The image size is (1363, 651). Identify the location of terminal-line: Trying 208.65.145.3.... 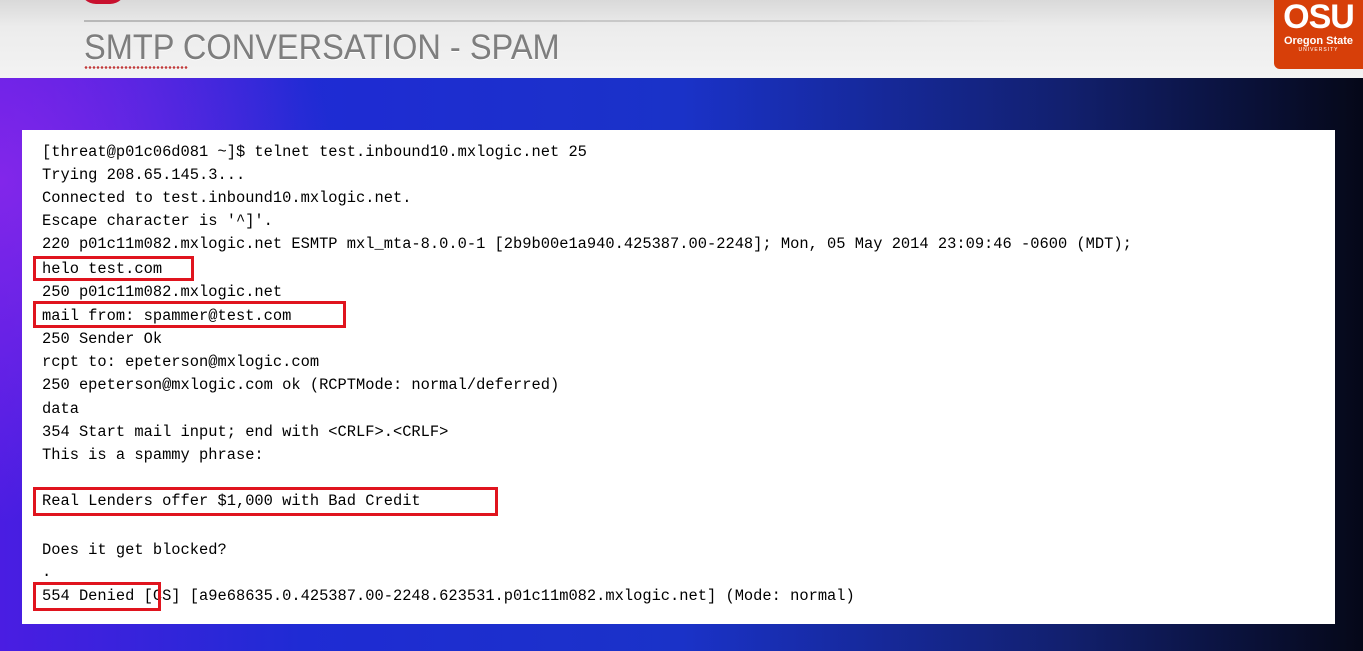
(144, 175).